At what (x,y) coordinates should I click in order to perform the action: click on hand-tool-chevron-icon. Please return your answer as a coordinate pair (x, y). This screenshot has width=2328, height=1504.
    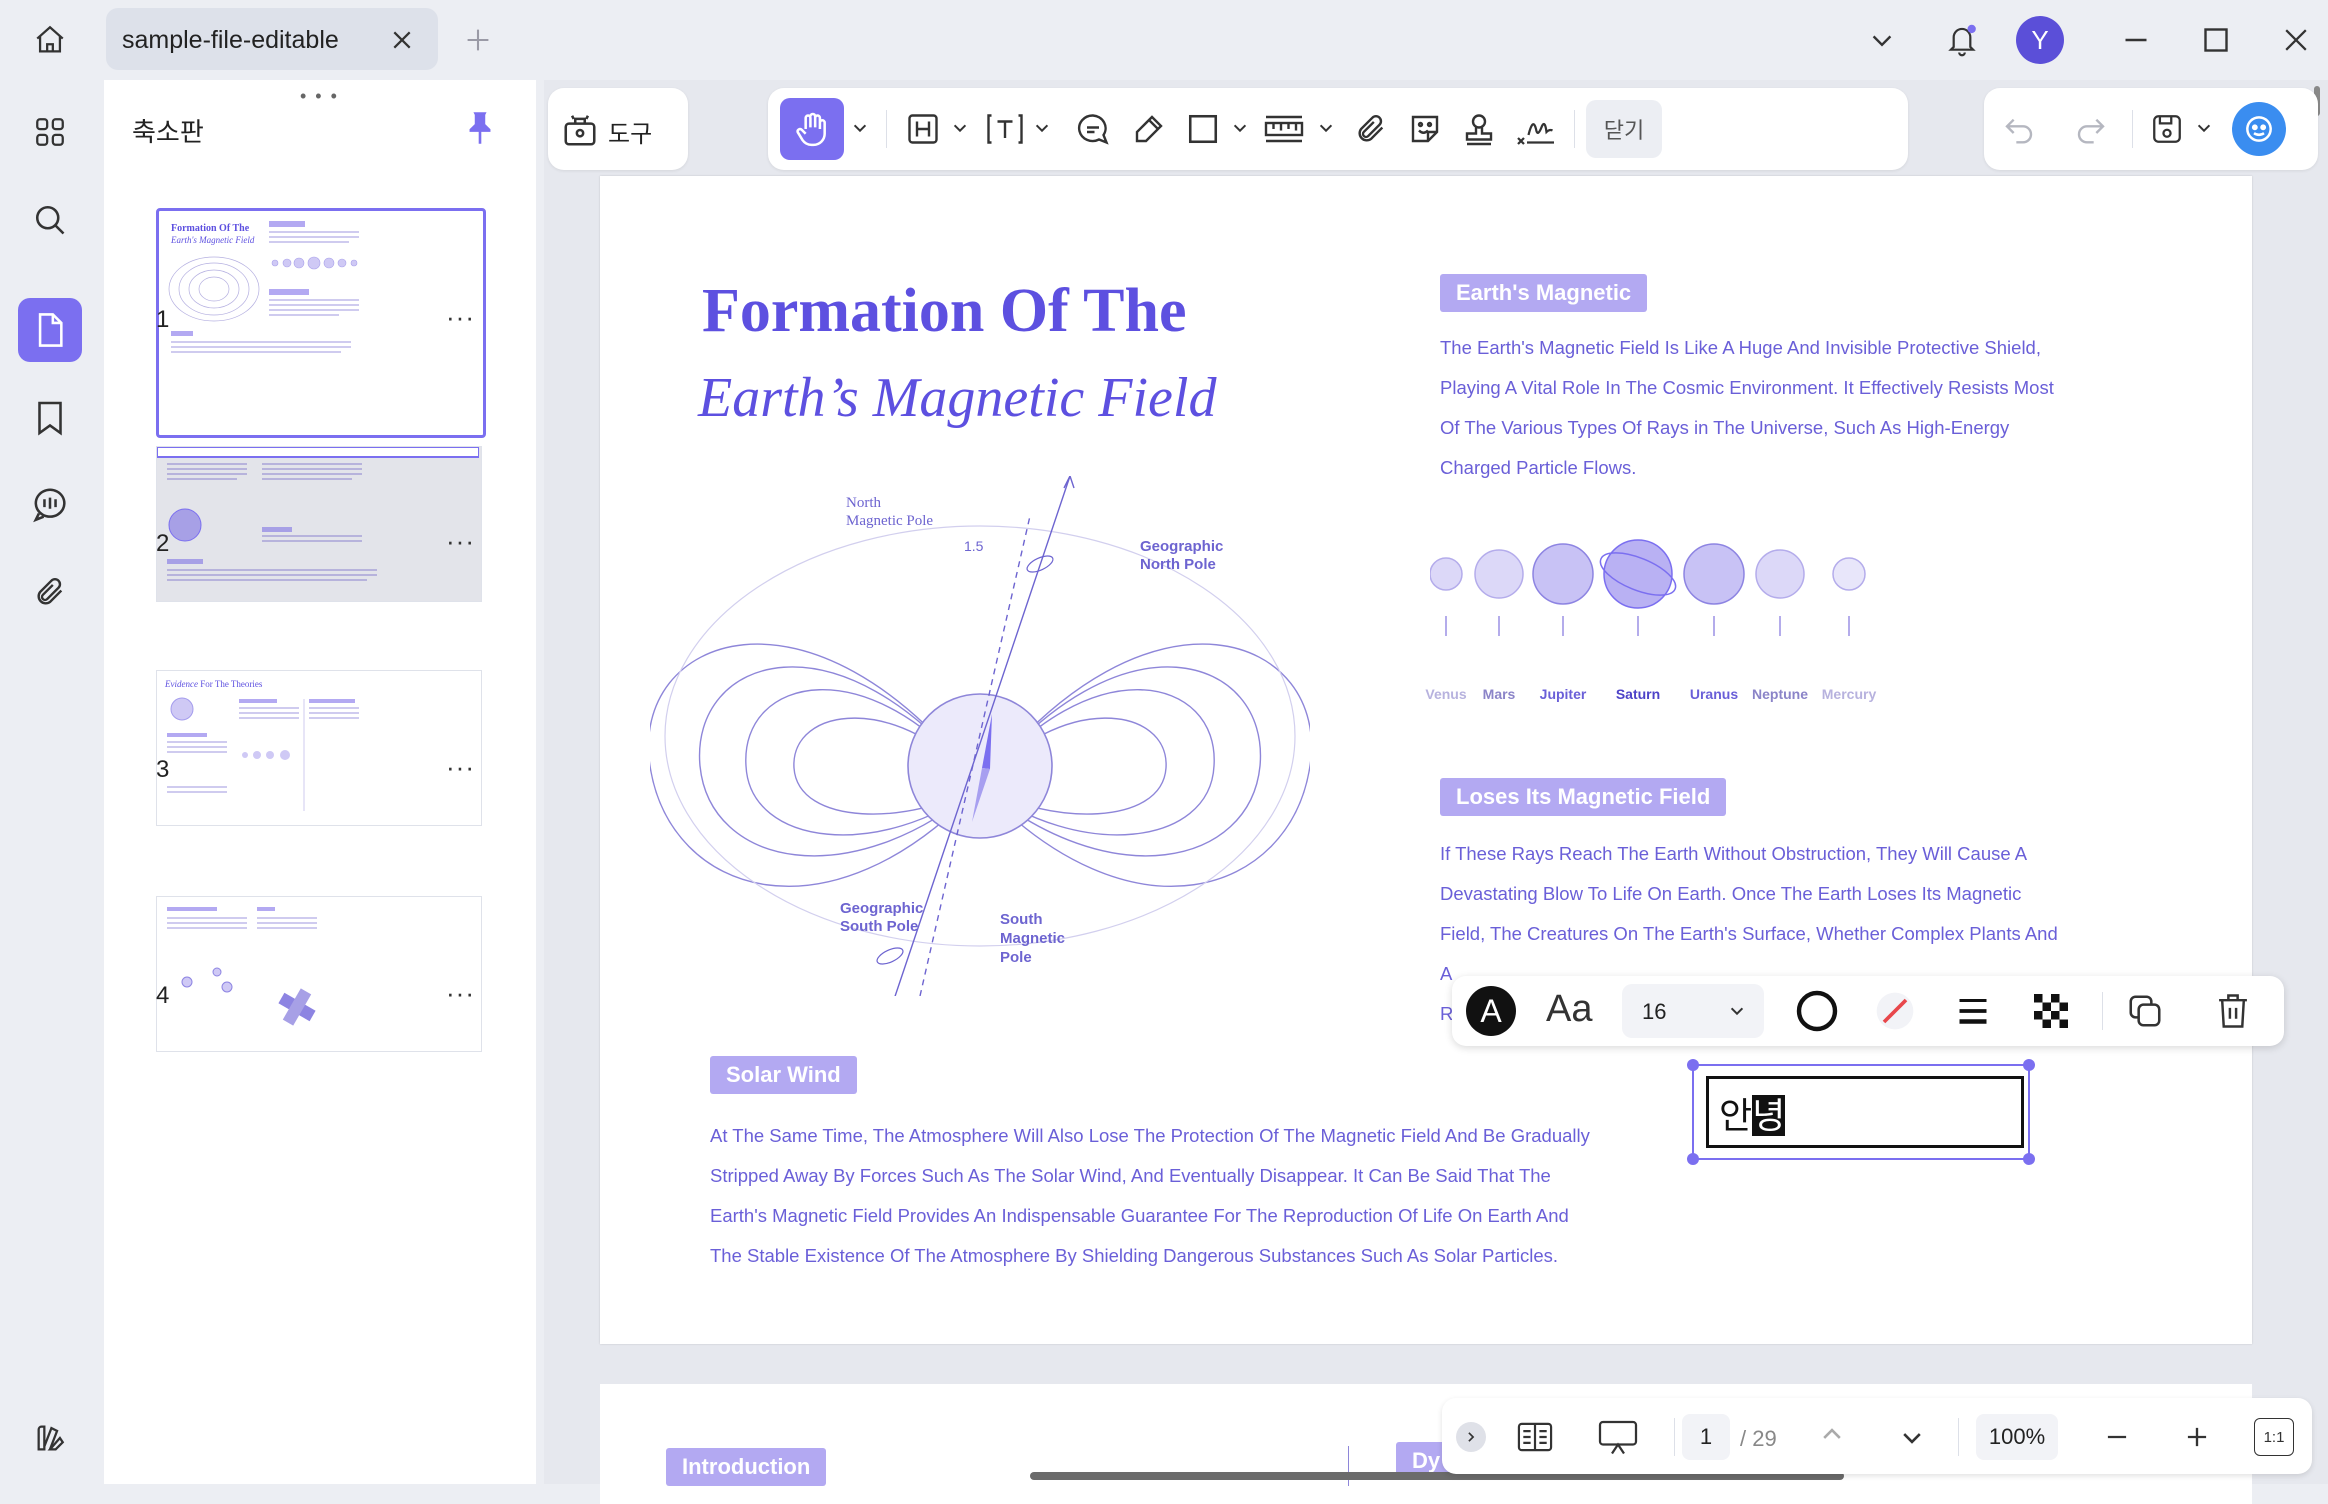
    Looking at the image, I should click on (860, 128).